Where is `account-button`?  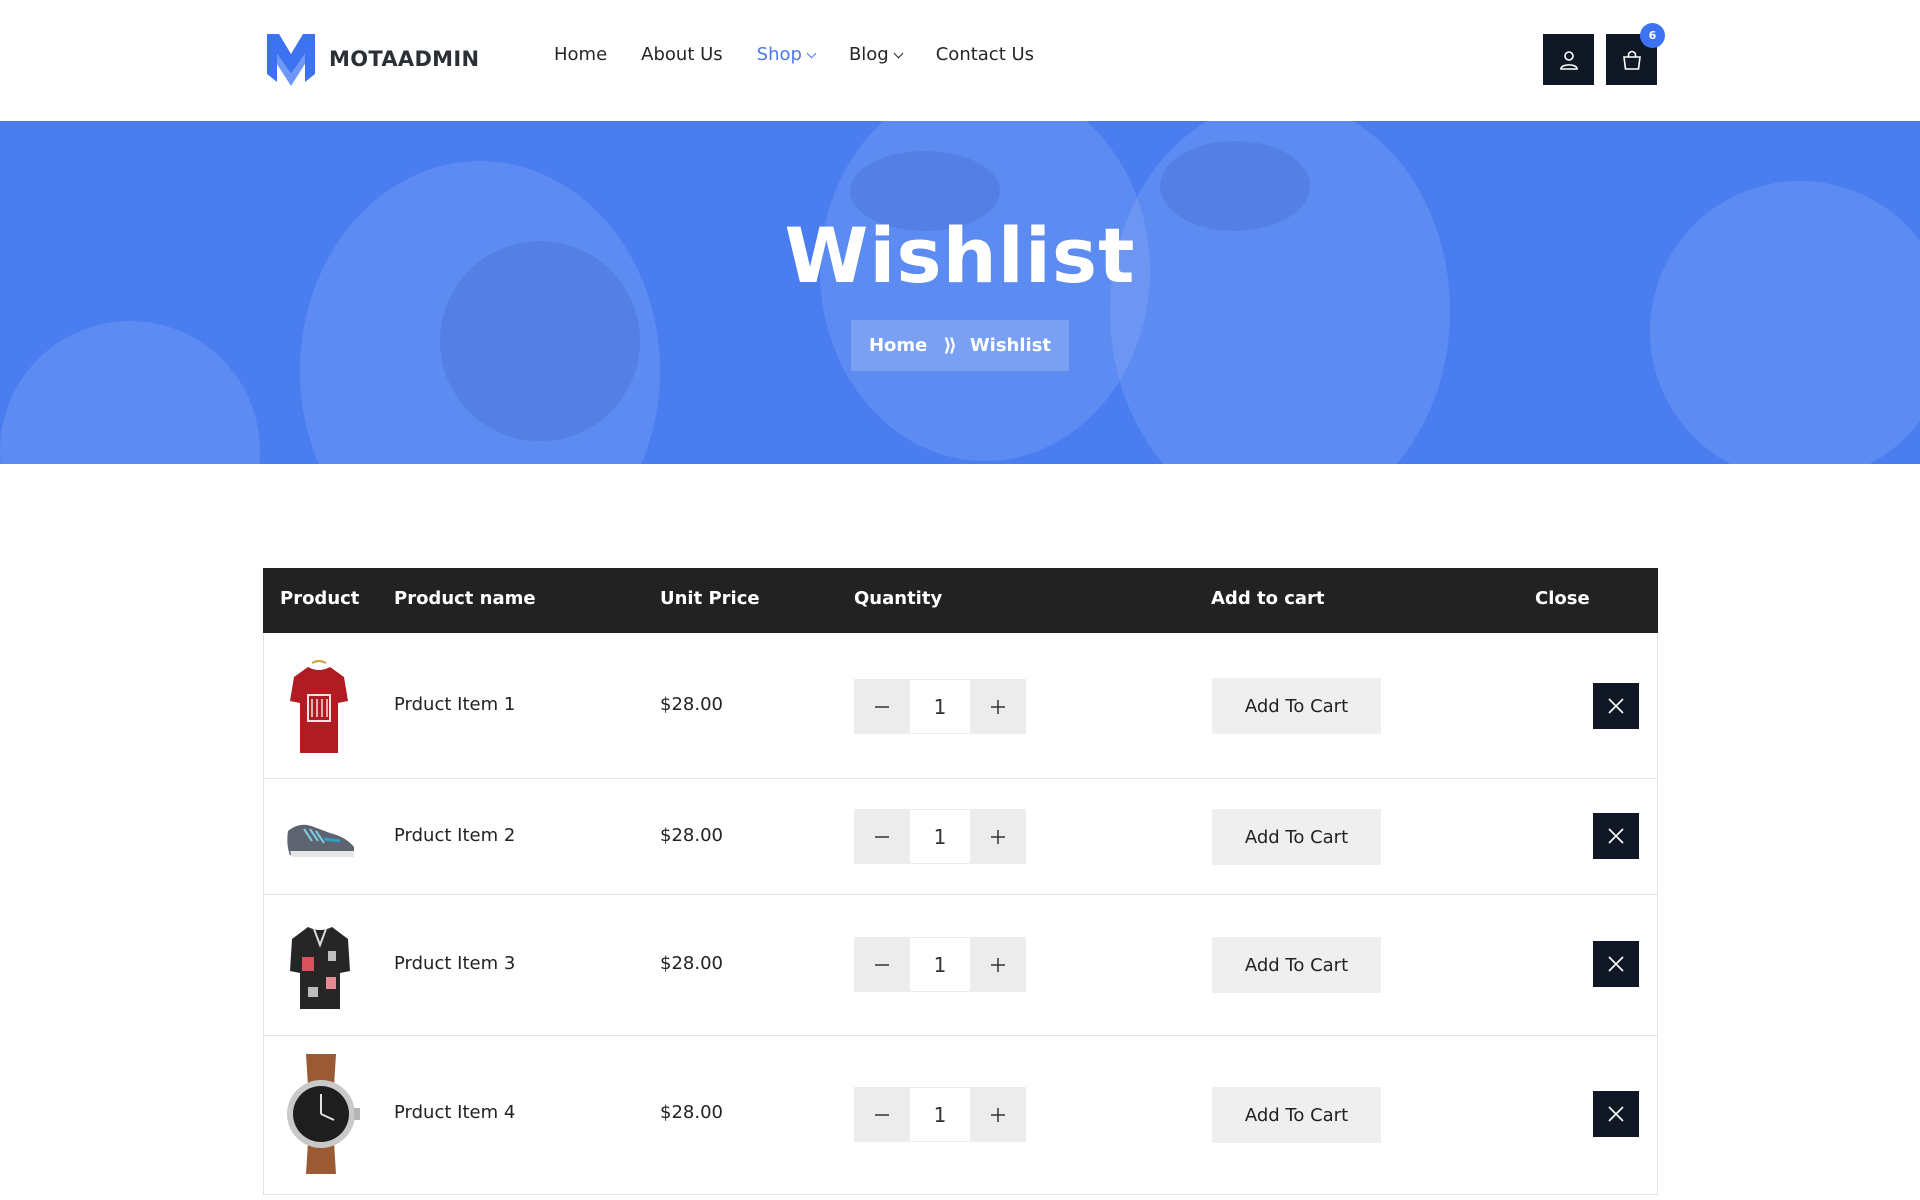
account-button is located at coordinates (1568, 59).